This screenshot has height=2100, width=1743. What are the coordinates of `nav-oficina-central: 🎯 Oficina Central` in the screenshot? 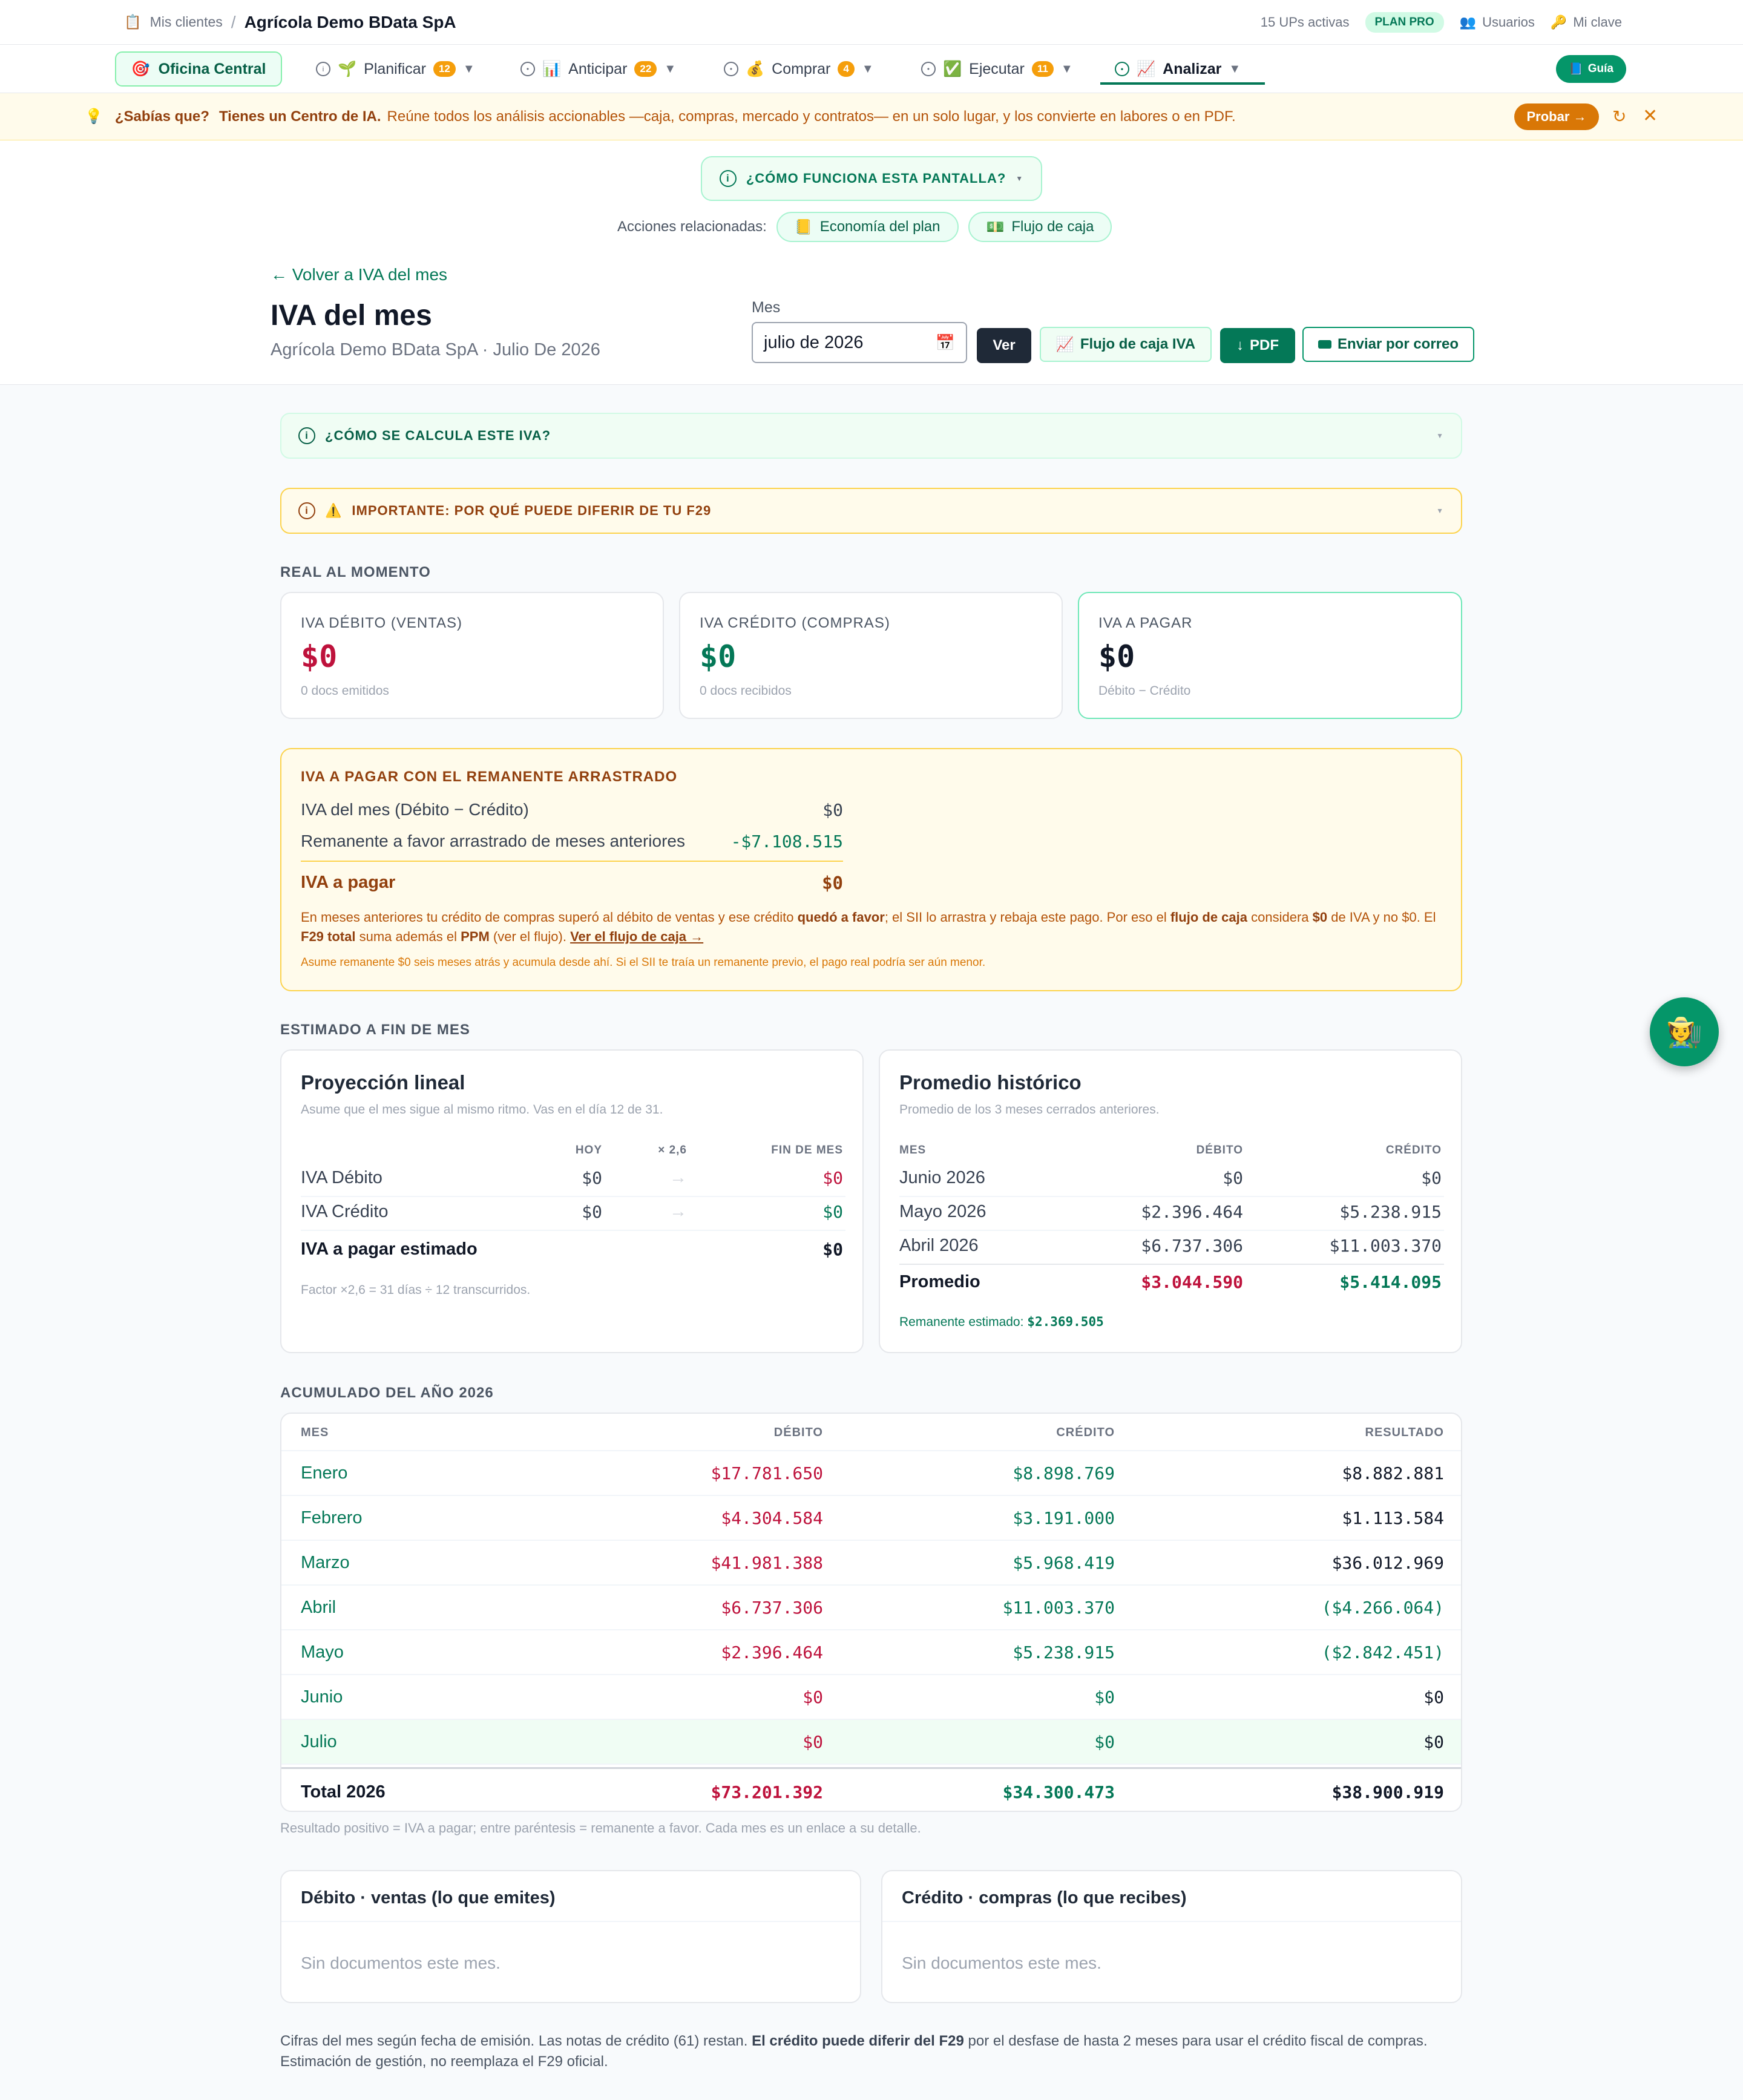 It's located at (198, 69).